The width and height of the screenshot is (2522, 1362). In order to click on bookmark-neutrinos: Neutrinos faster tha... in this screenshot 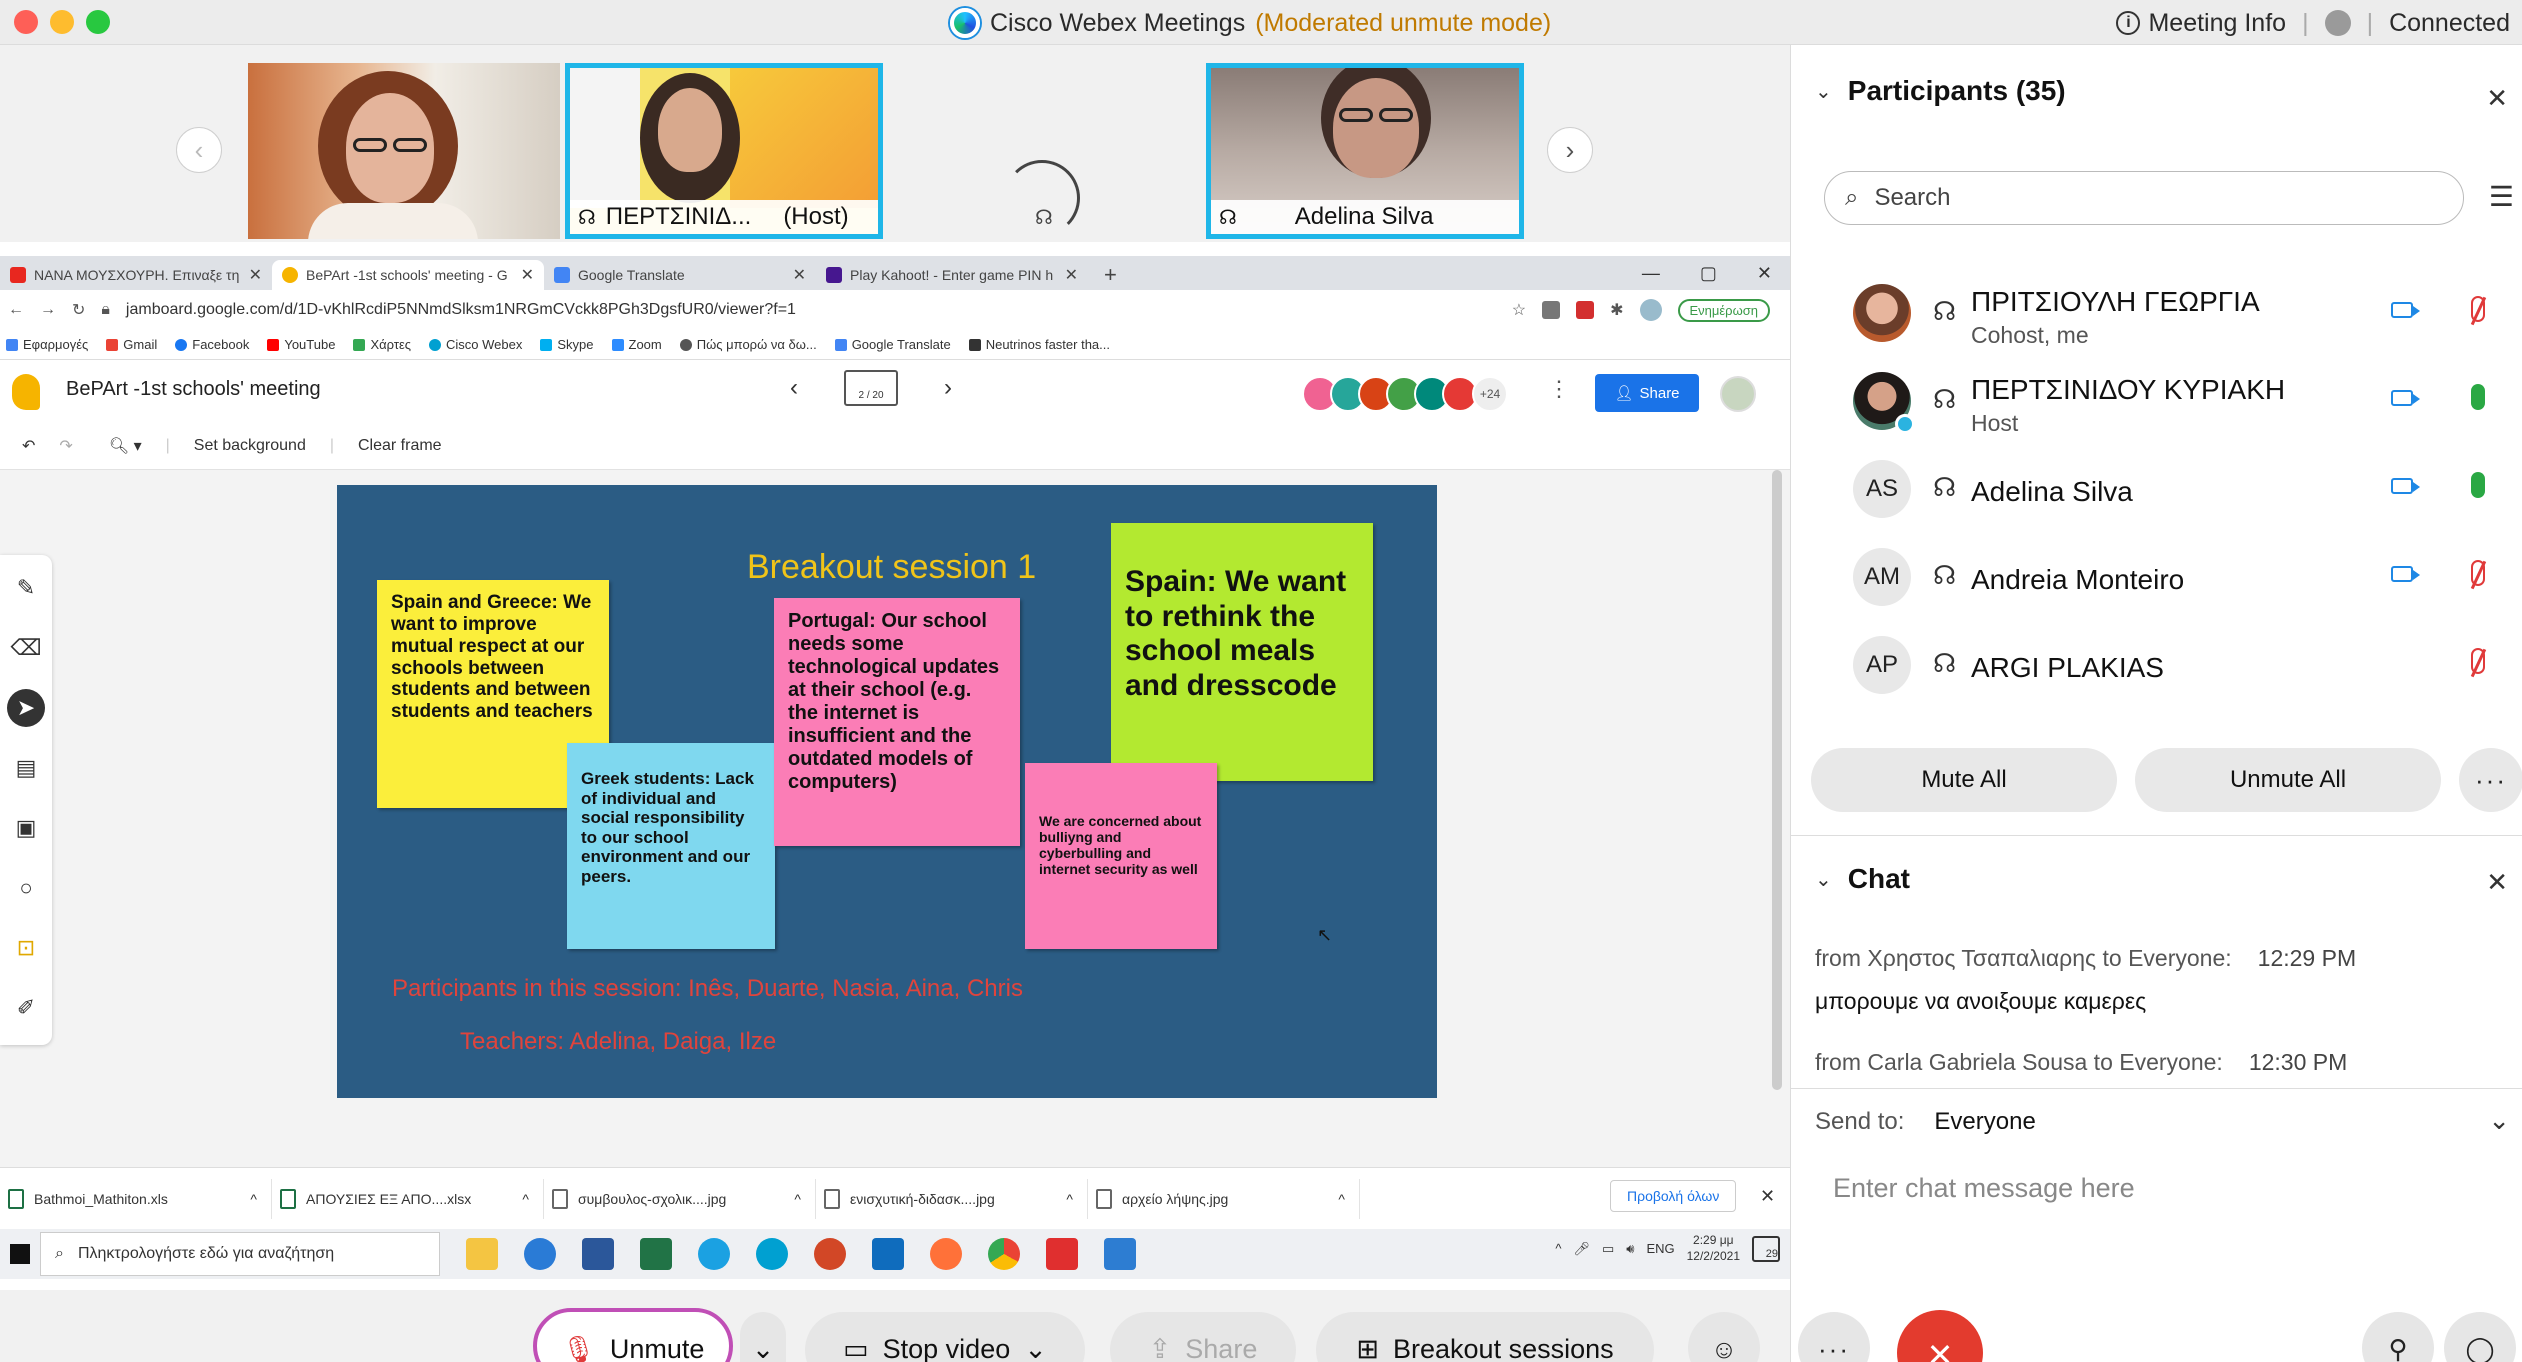, I will do `click(1039, 344)`.